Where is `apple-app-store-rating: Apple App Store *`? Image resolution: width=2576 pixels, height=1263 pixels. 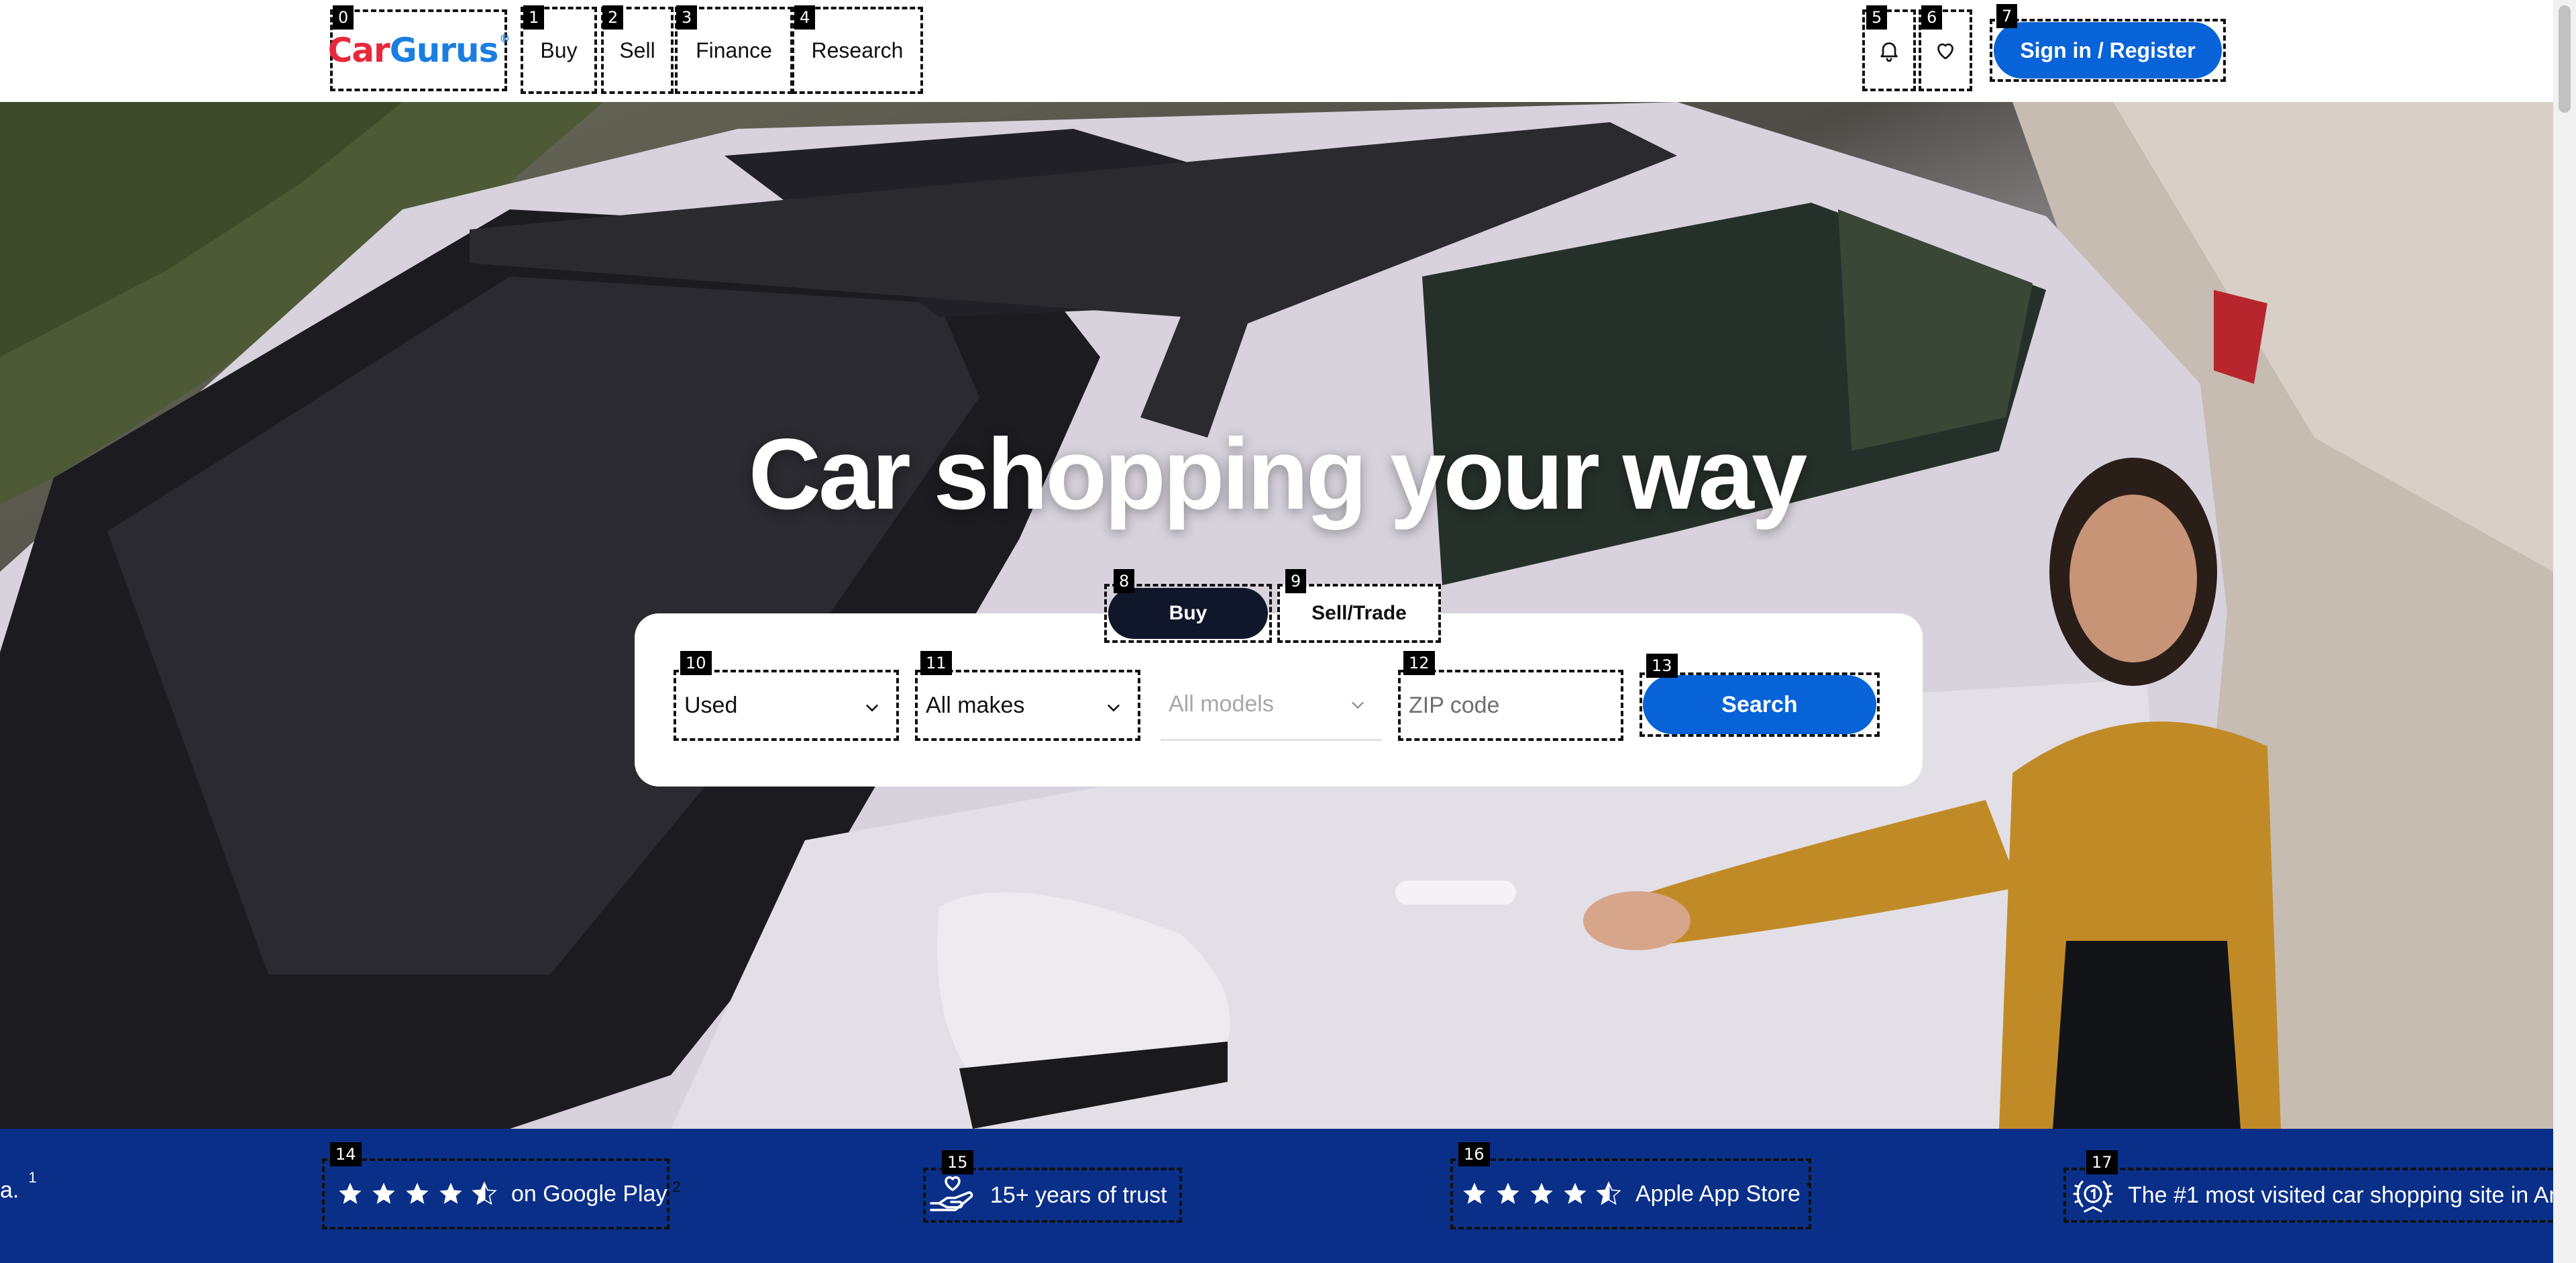 apple-app-store-rating: Apple App Store * is located at coordinates (1630, 1193).